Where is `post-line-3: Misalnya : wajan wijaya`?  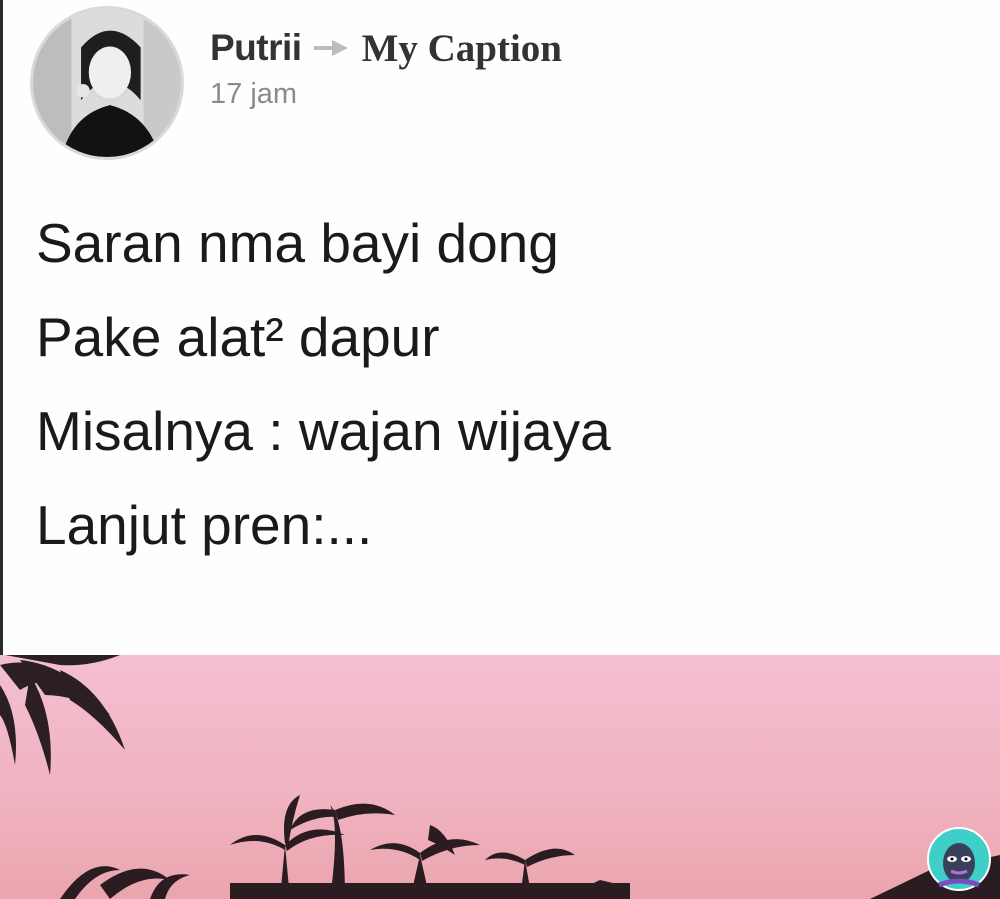 post-line-3: Misalnya : wajan wijaya is located at coordinates (323, 431).